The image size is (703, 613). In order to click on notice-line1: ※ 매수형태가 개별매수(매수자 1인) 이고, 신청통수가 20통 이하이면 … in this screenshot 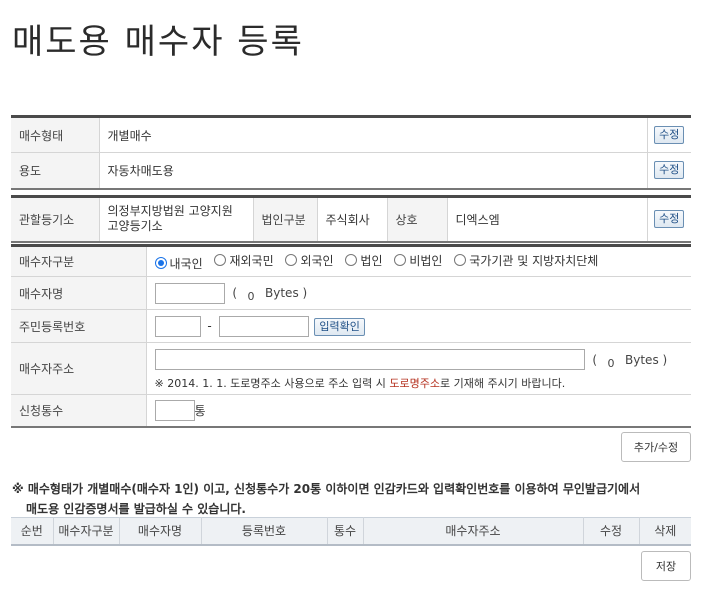, I will do `click(326, 489)`.